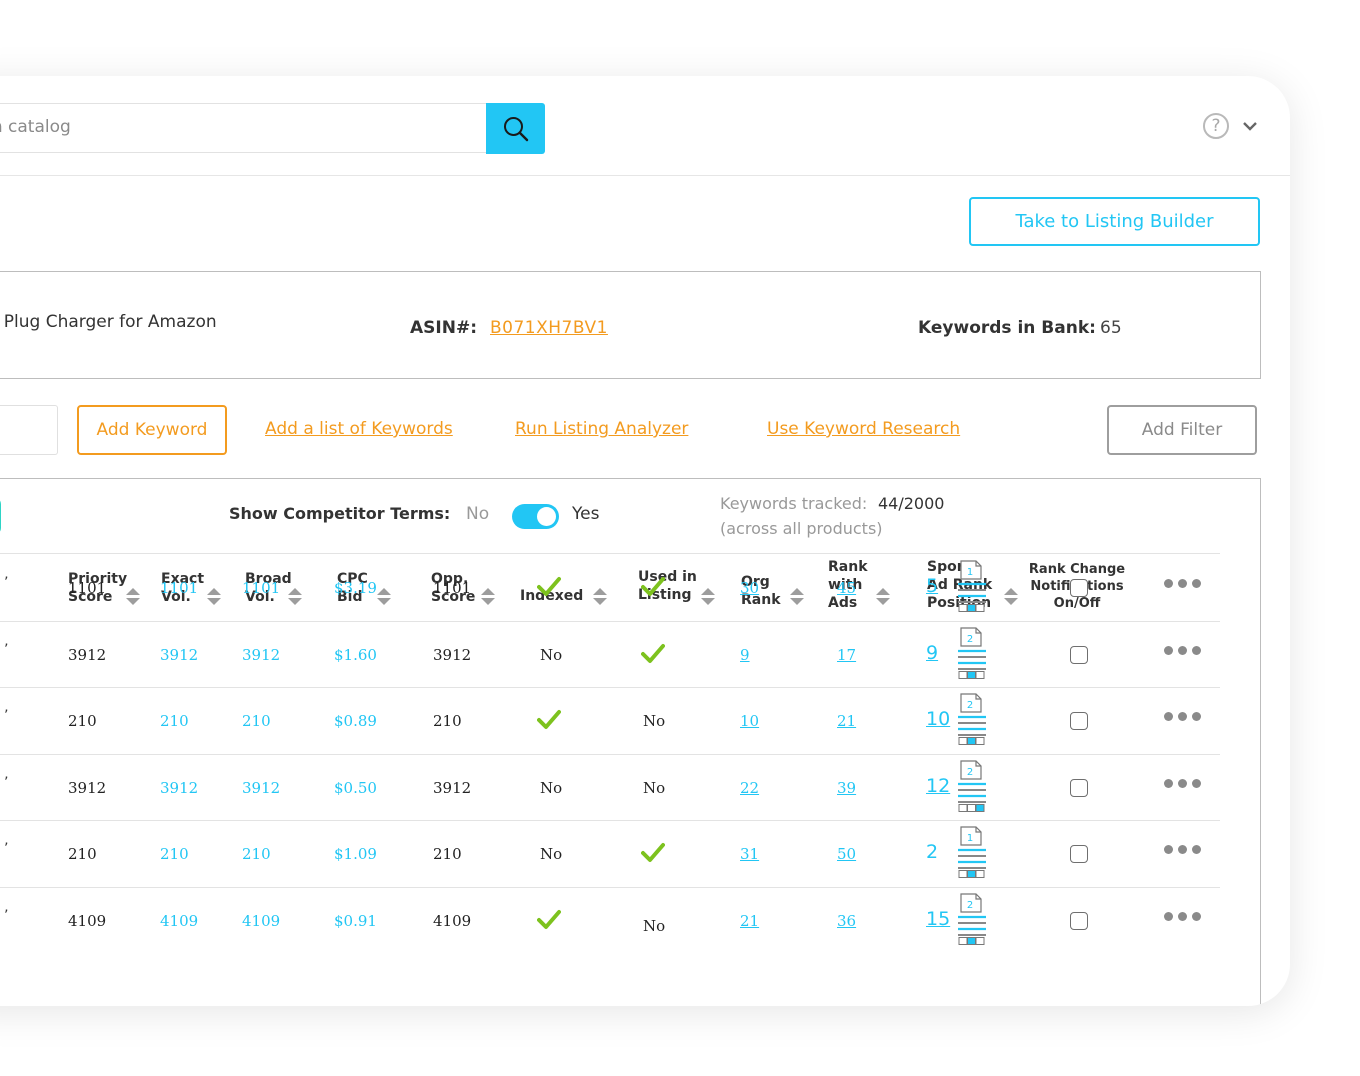 Image resolution: width=1360 pixels, height=1076 pixels. Describe the element at coordinates (883, 597) in the screenshot. I see `sort-rankads-icon` at that location.